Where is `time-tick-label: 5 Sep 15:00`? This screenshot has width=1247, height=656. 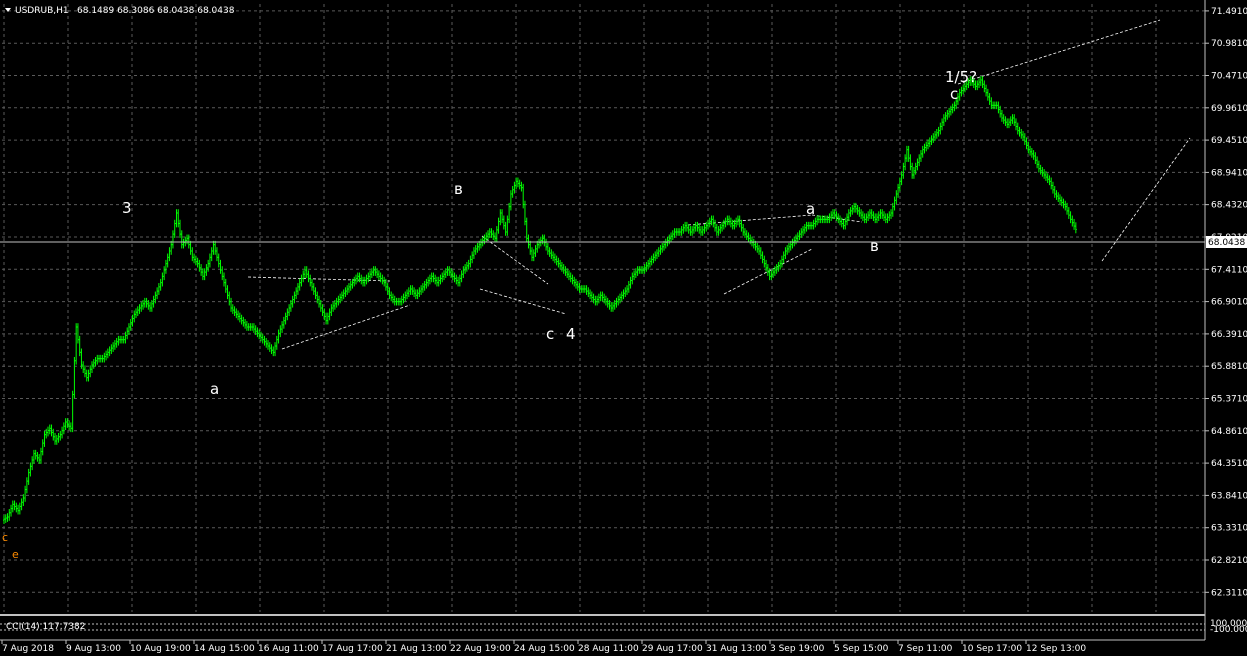 time-tick-label: 5 Sep 15:00 is located at coordinates (861, 649).